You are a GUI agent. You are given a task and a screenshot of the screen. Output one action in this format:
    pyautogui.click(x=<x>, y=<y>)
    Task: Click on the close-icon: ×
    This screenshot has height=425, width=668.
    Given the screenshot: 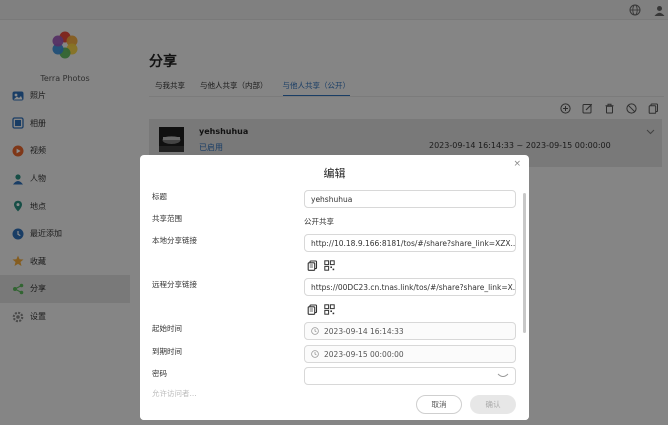 What is the action you would take?
    pyautogui.click(x=517, y=164)
    